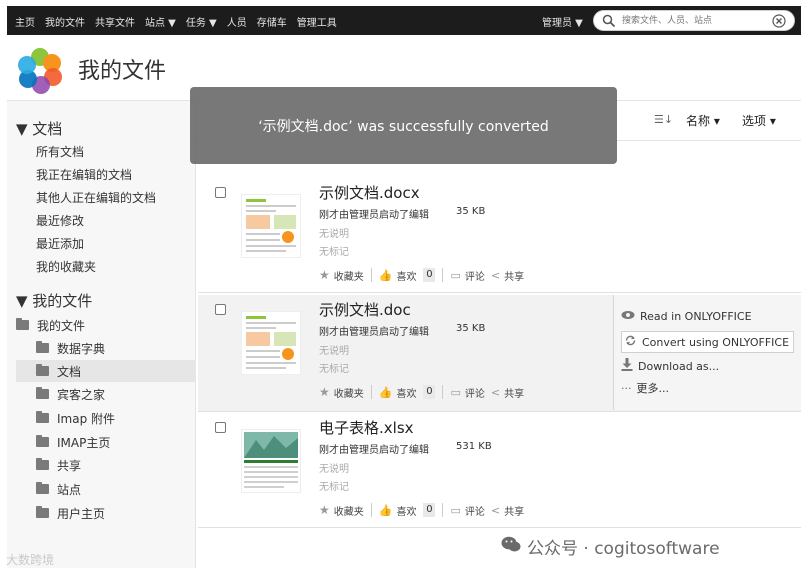 The image size is (812, 578). What do you see at coordinates (562, 21) in the screenshot?
I see `user-menu: 管理员 ▼` at bounding box center [562, 21].